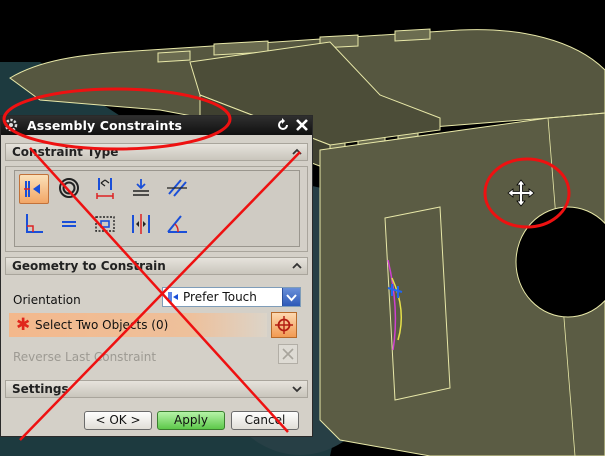  I want to click on fit-icon, so click(69, 224).